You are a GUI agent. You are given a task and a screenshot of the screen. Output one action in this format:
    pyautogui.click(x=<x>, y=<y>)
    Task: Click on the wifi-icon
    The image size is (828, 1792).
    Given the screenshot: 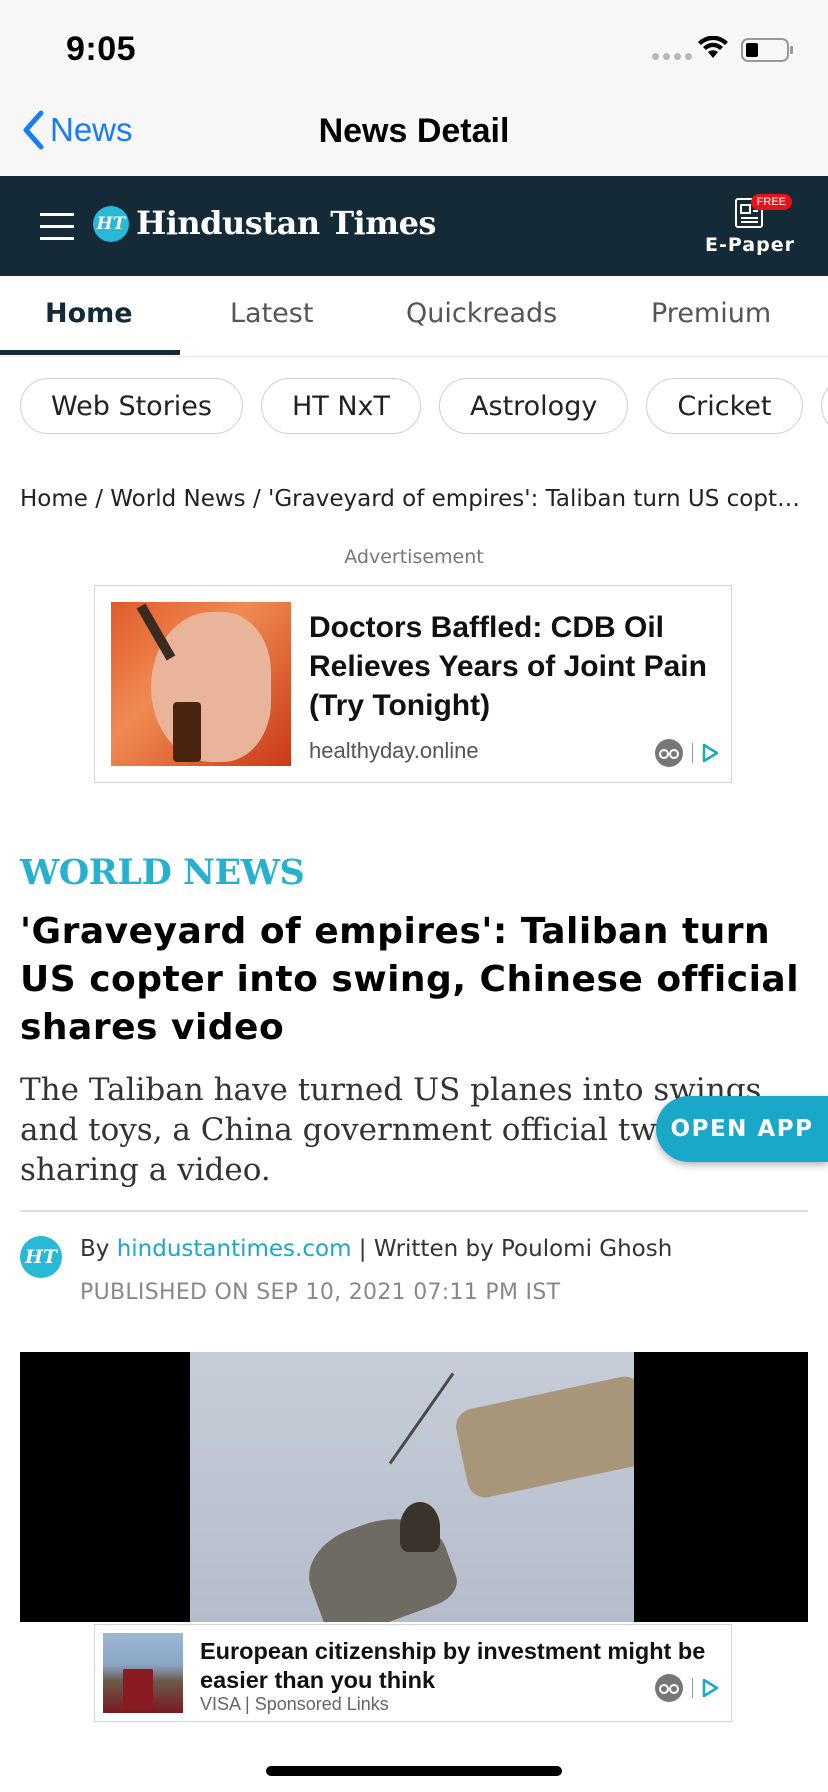 What is the action you would take?
    pyautogui.click(x=713, y=47)
    